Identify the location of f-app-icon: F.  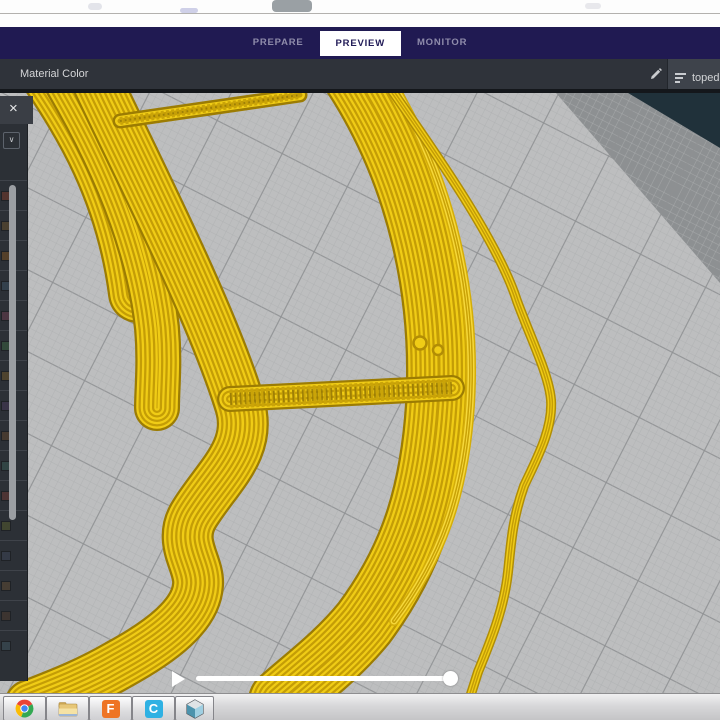
(110, 708).